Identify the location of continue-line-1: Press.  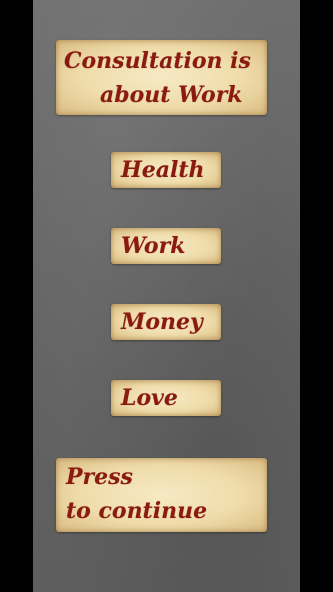
(99, 477).